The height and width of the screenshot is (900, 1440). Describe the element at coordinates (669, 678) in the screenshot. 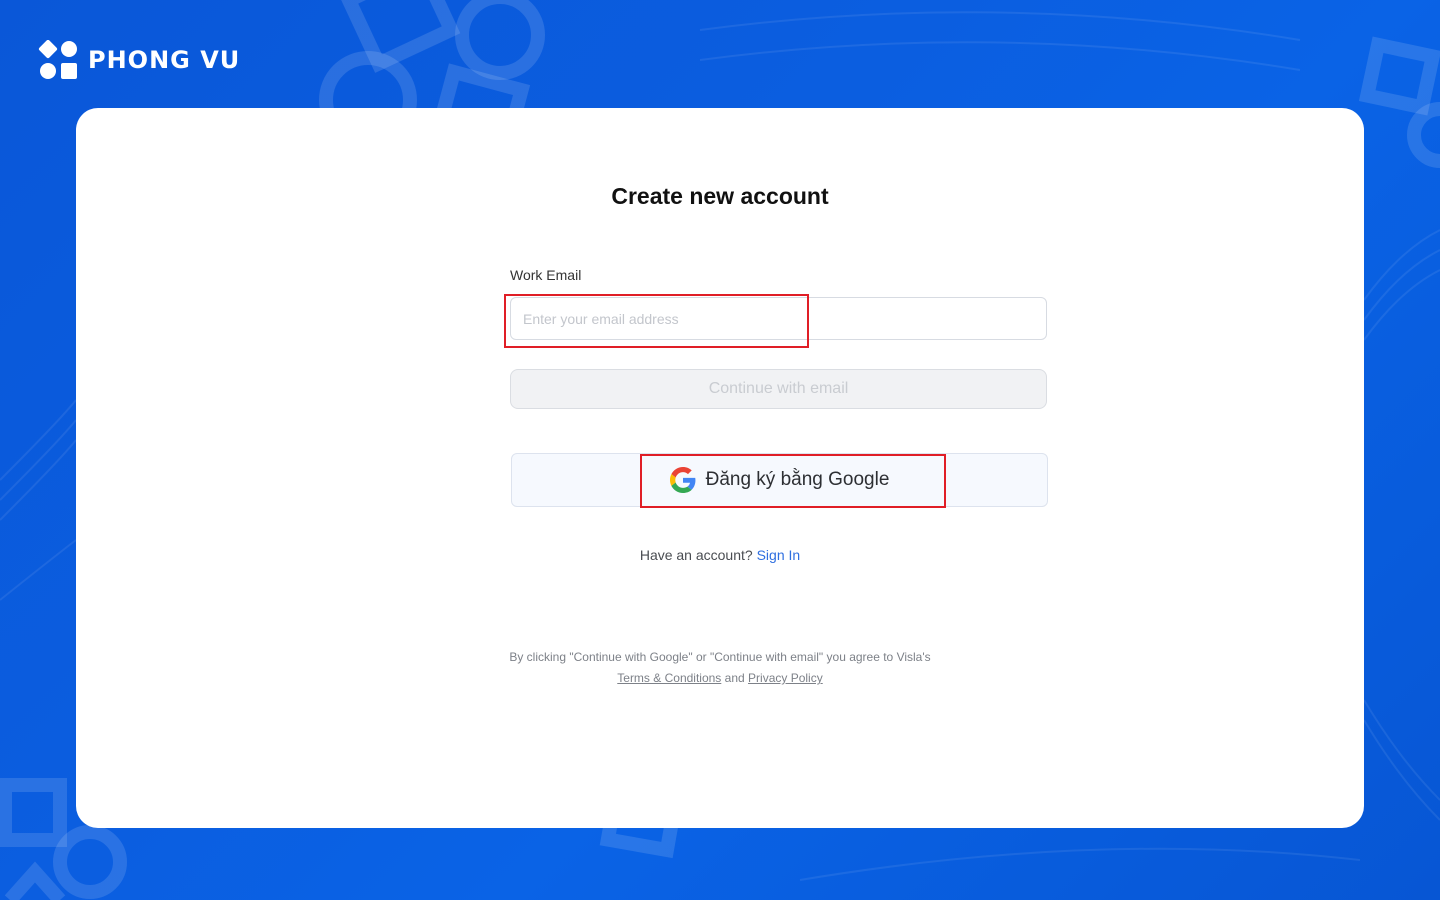

I see `terms-link: Terms & Conditions` at that location.